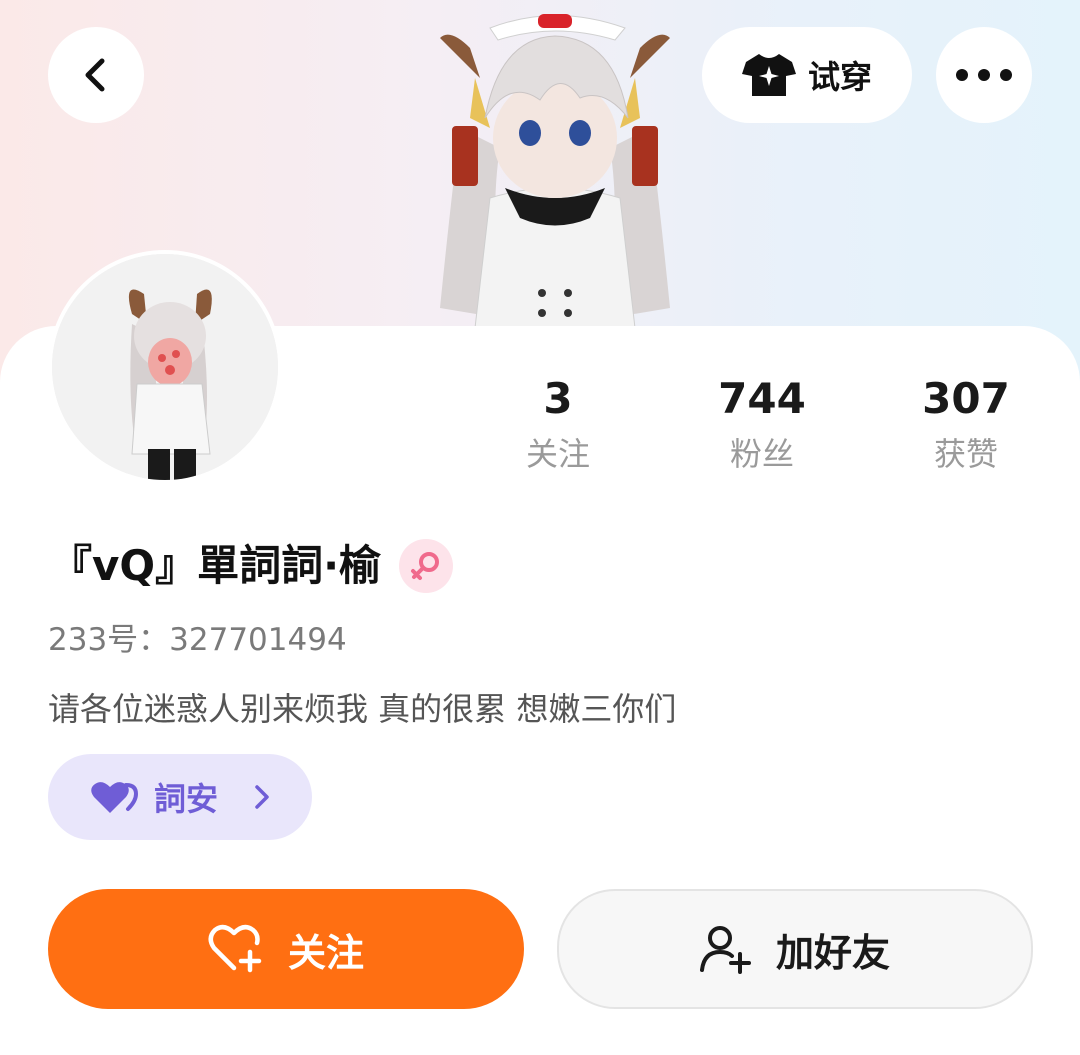  I want to click on avatar-figure, so click(165, 367).